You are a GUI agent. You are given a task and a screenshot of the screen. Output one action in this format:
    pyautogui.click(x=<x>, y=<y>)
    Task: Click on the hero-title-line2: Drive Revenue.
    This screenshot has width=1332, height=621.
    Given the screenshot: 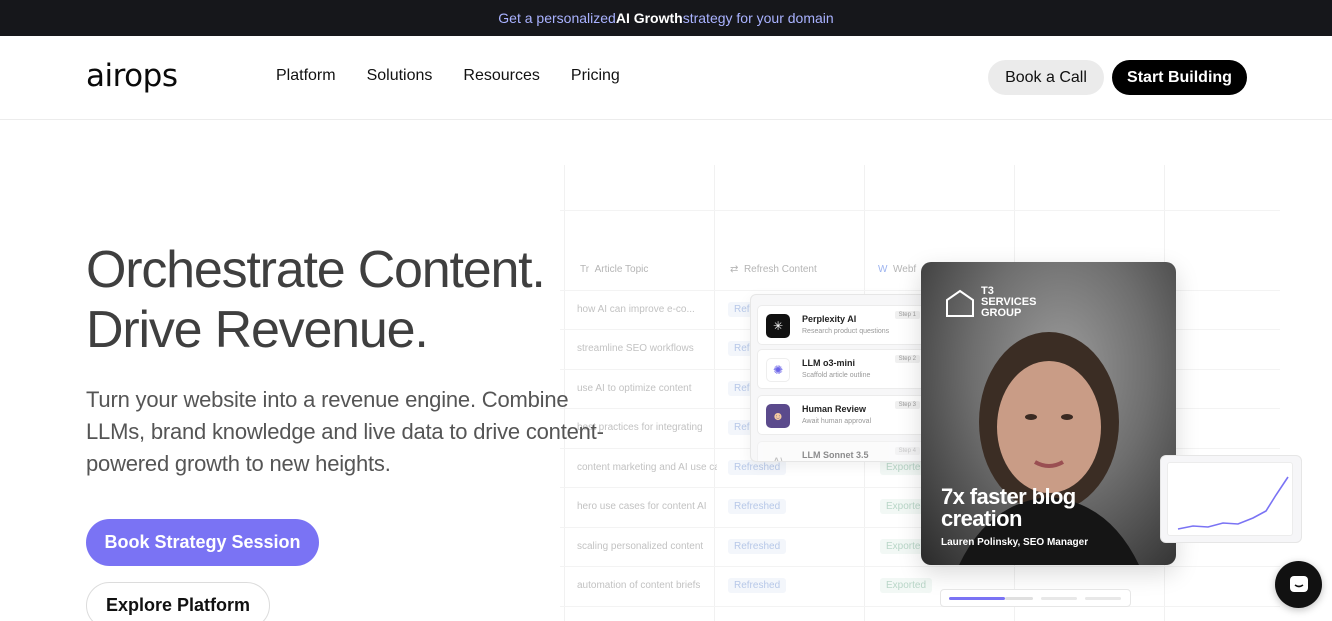 What is the action you would take?
    pyautogui.click(x=257, y=330)
    